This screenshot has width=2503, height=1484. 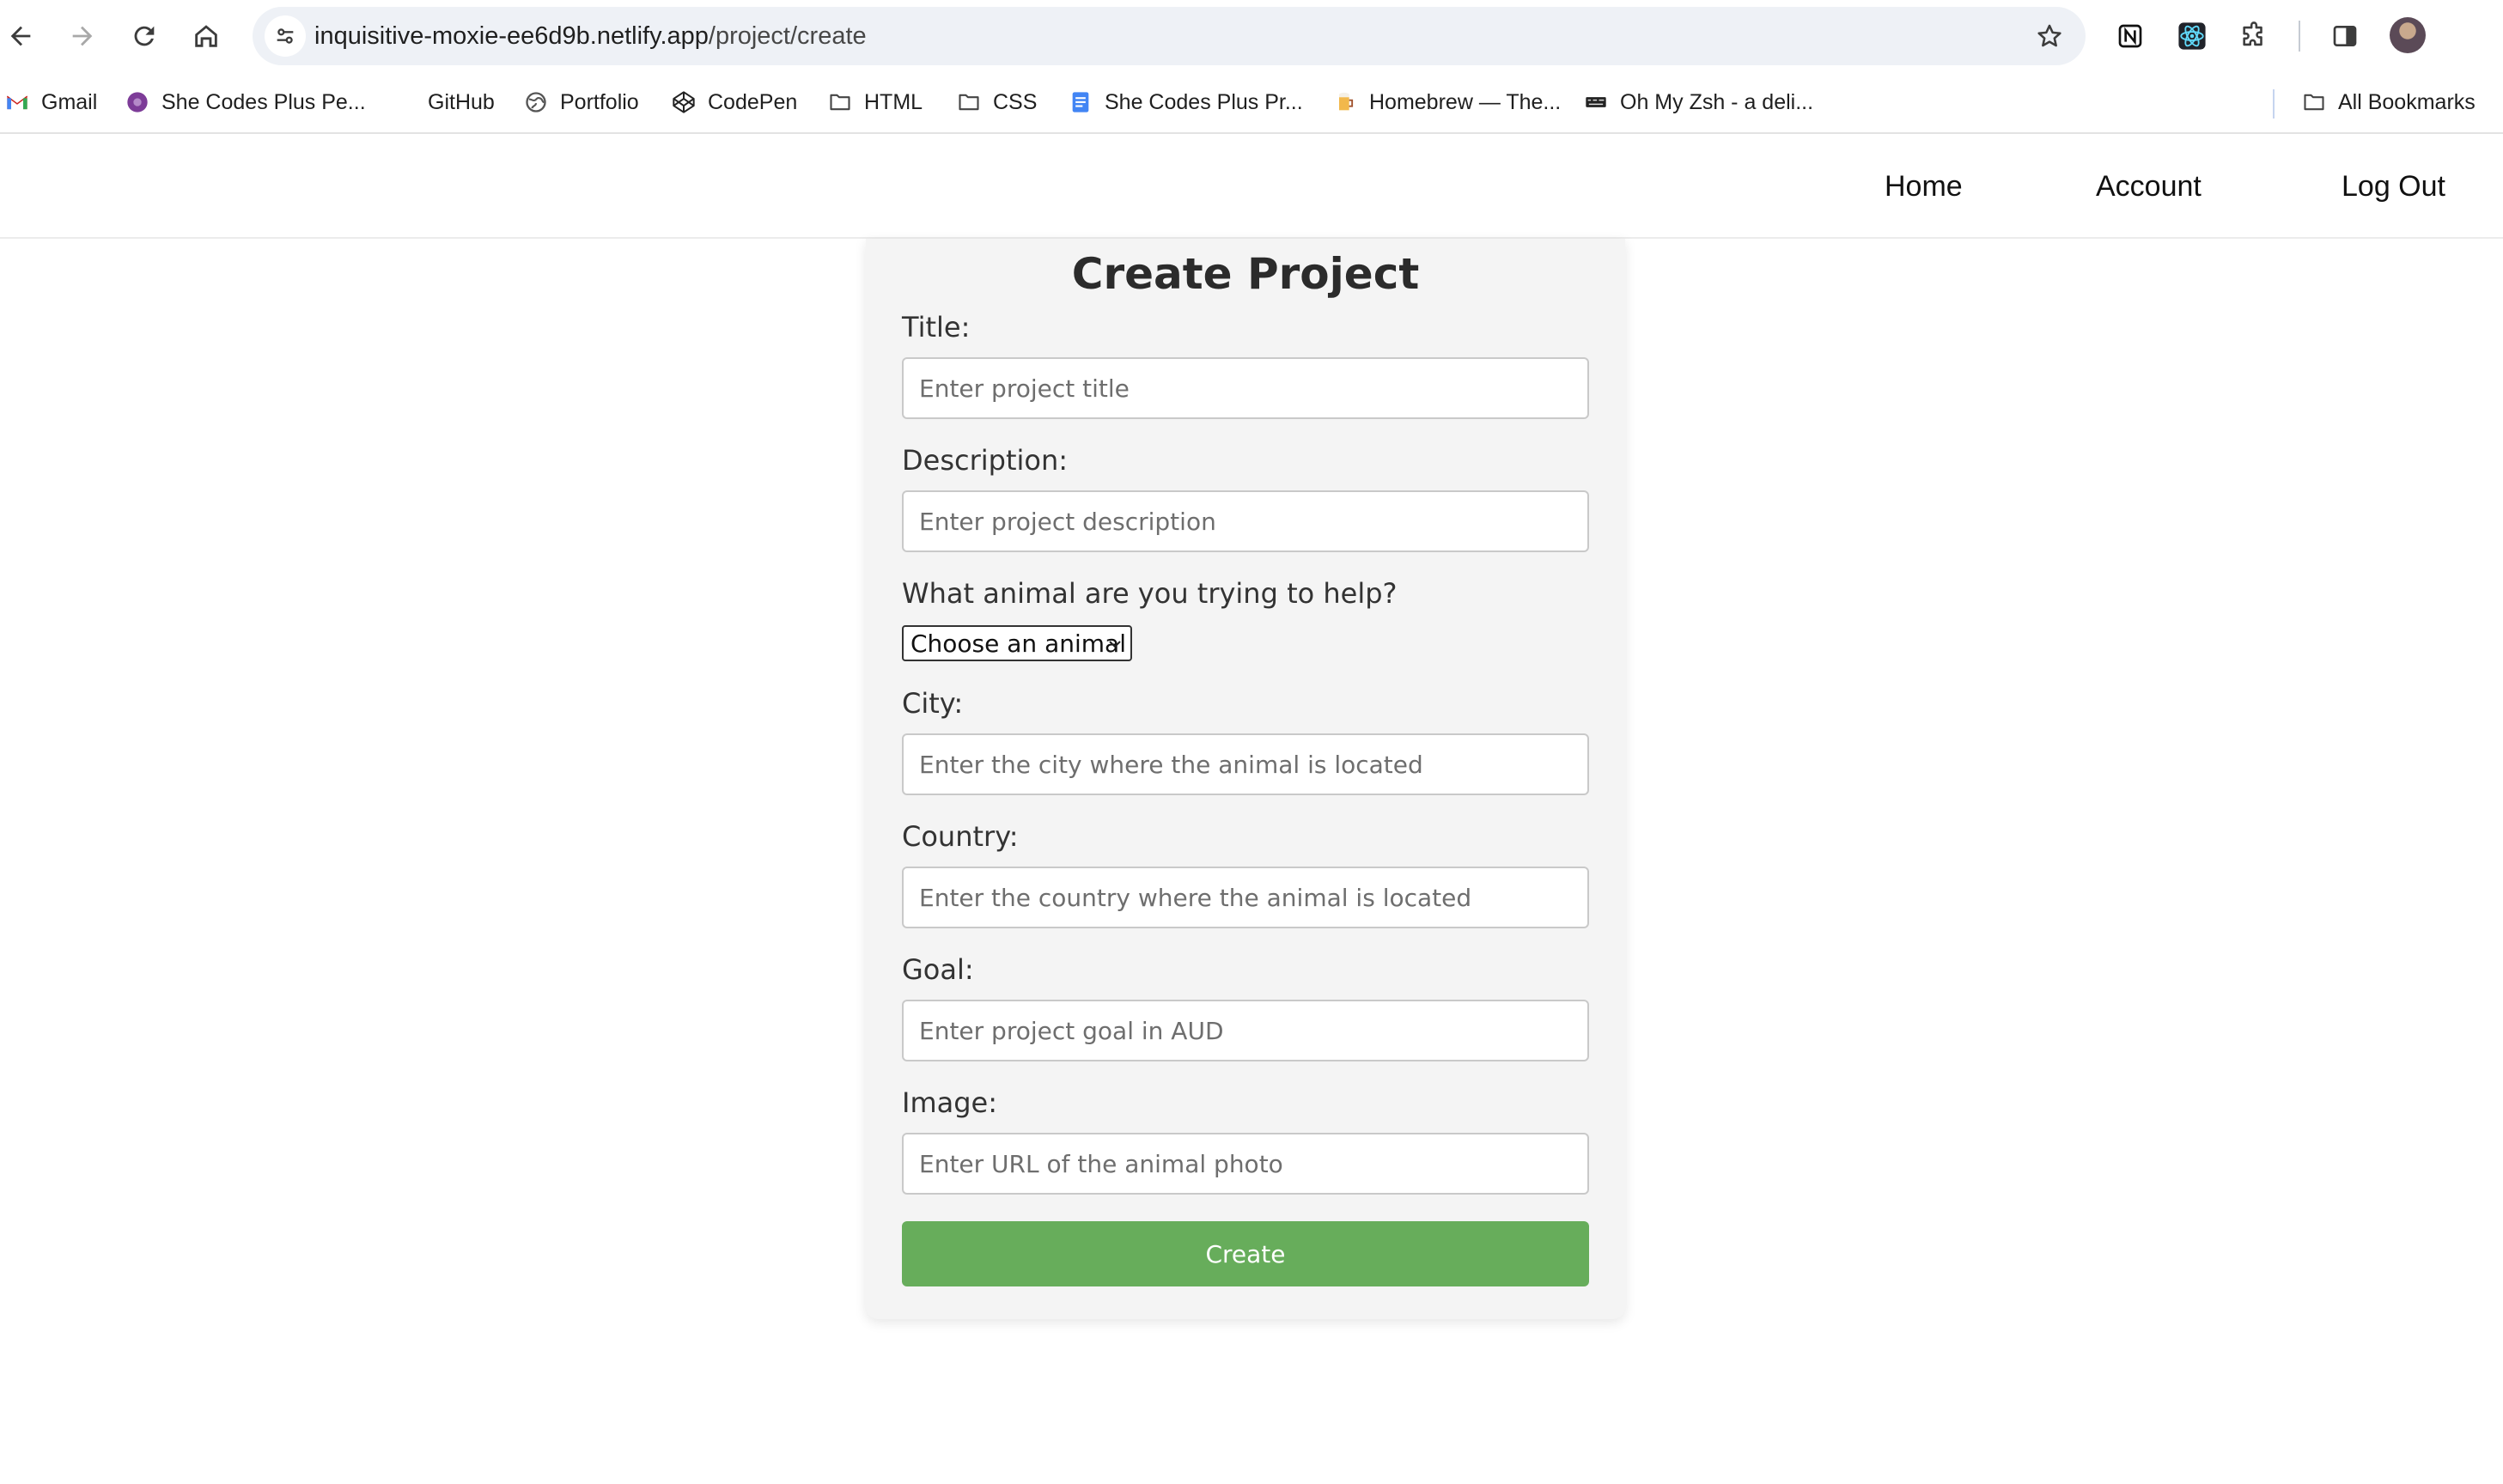 What do you see at coordinates (1245, 1253) in the screenshot?
I see `create-button: Create` at bounding box center [1245, 1253].